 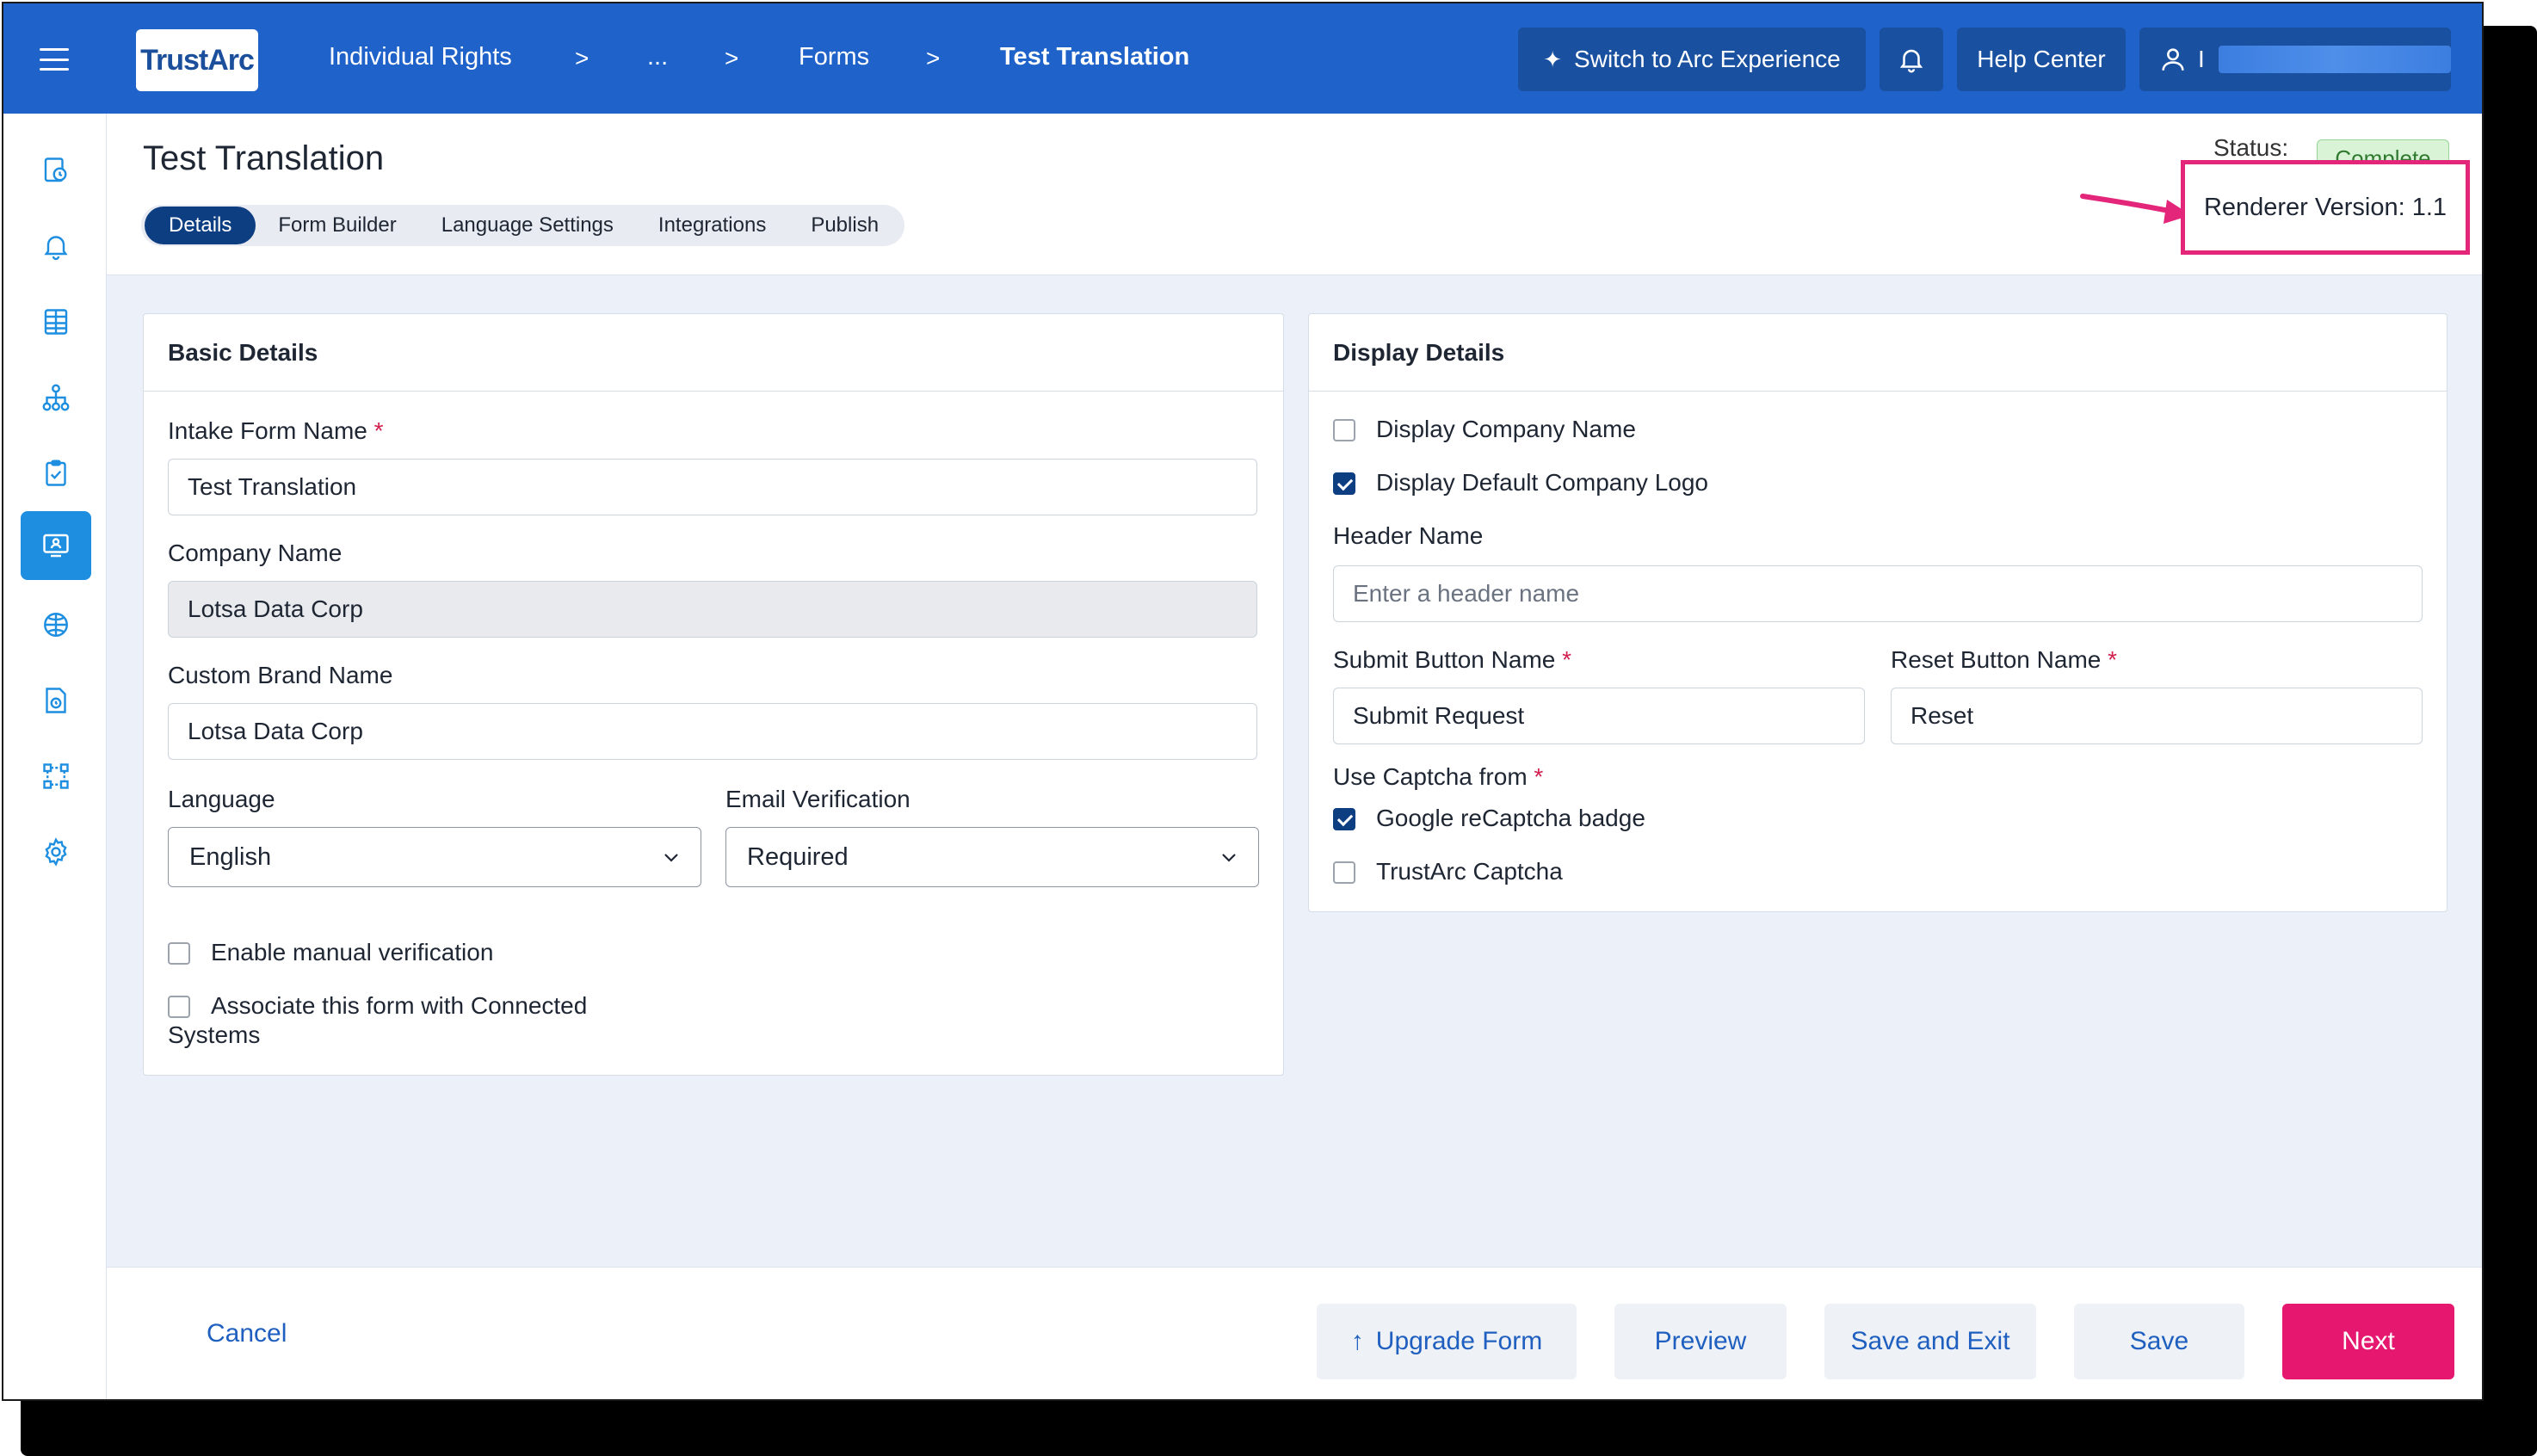 I want to click on redacted-username, so click(x=2334, y=60).